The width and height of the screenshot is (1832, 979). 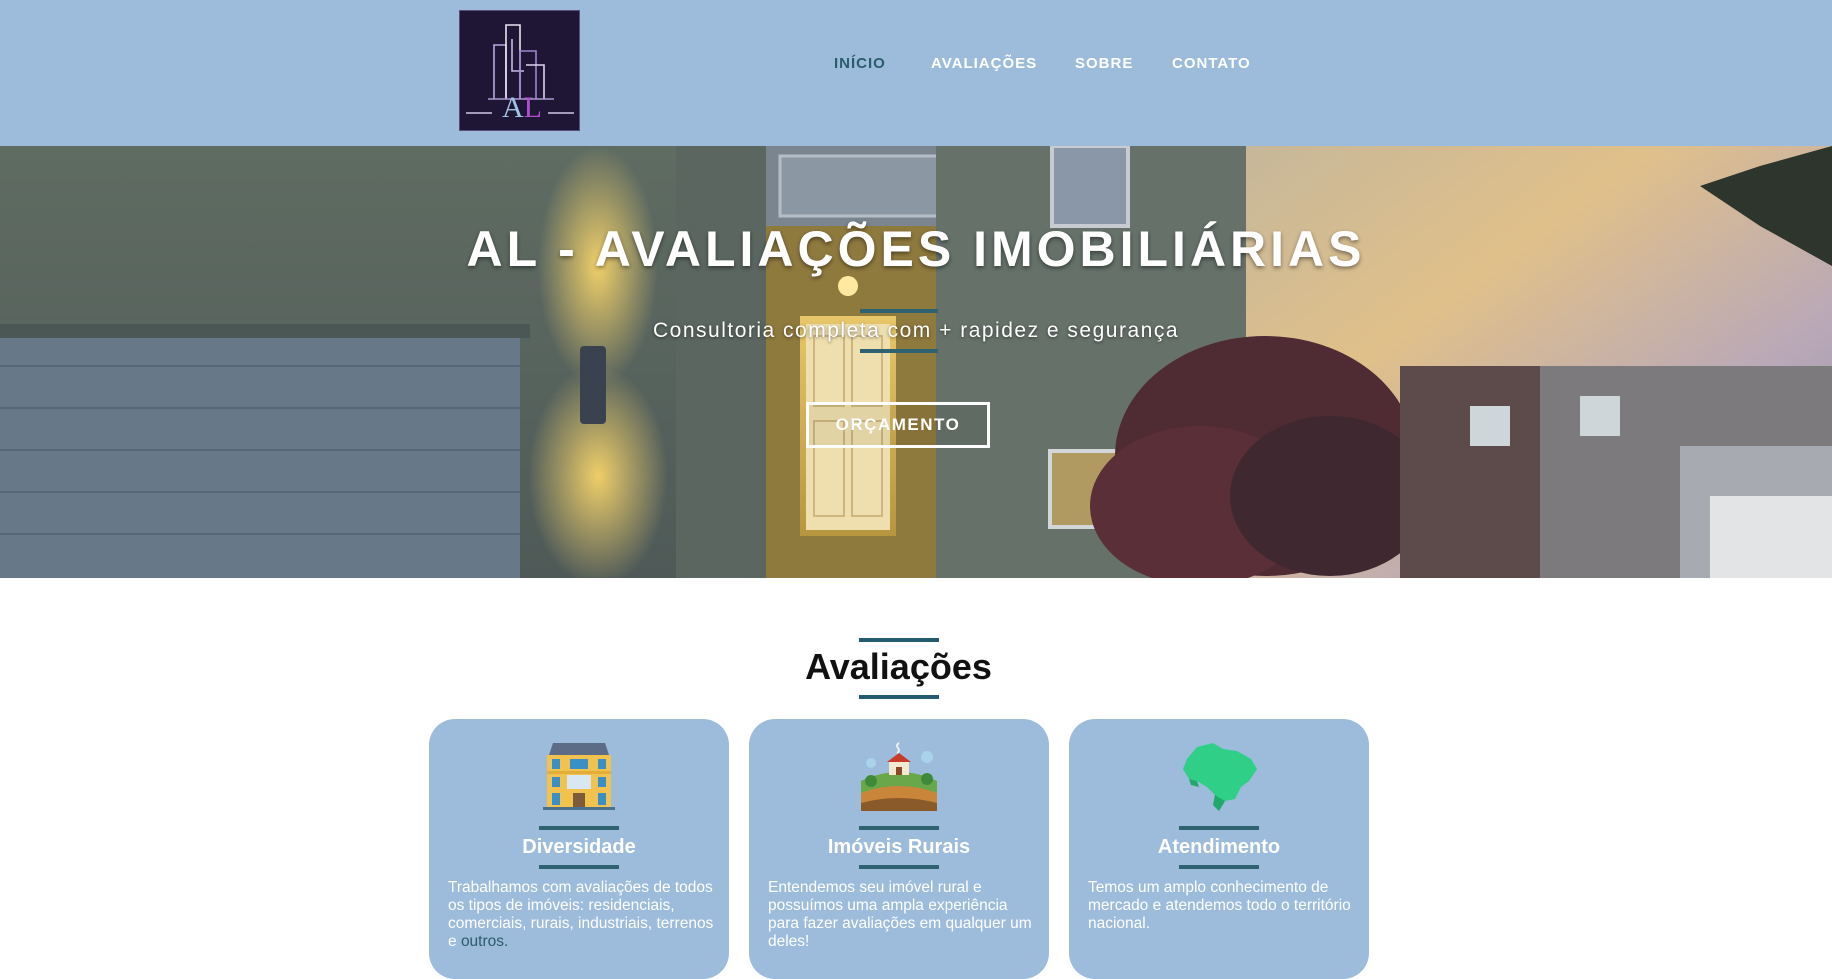 What do you see at coordinates (984, 63) in the screenshot?
I see `nav-item-avaliacoes: AVALIAÇÕES` at bounding box center [984, 63].